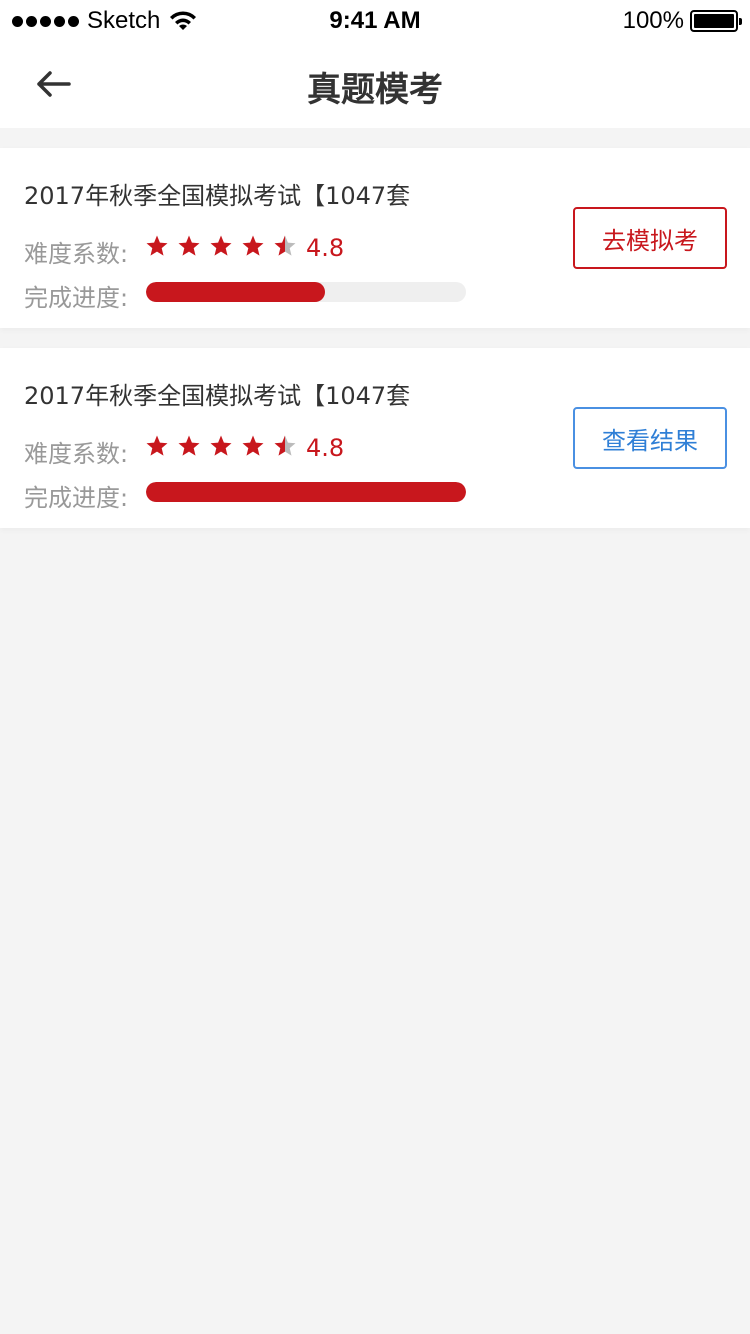  I want to click on status-bar: Sketch 9:41 AM 100%, so click(375, 20).